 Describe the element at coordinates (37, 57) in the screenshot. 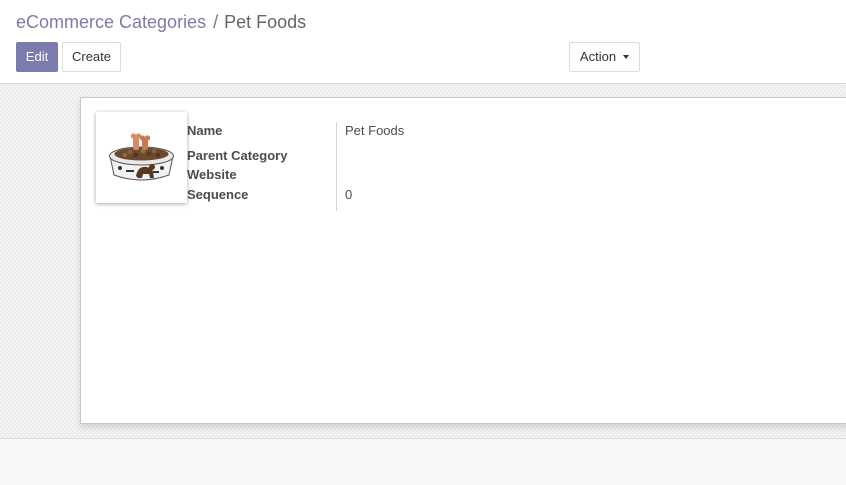

I see `edit-button: Edit` at that location.